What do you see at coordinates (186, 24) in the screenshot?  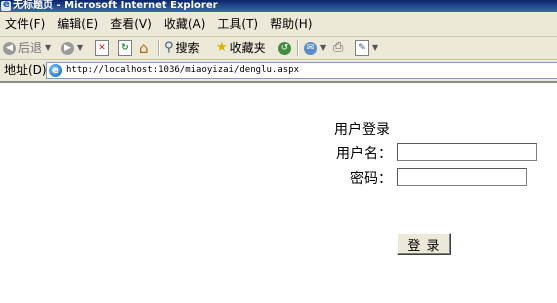 I see `menu-favorites: 收藏(A)` at bounding box center [186, 24].